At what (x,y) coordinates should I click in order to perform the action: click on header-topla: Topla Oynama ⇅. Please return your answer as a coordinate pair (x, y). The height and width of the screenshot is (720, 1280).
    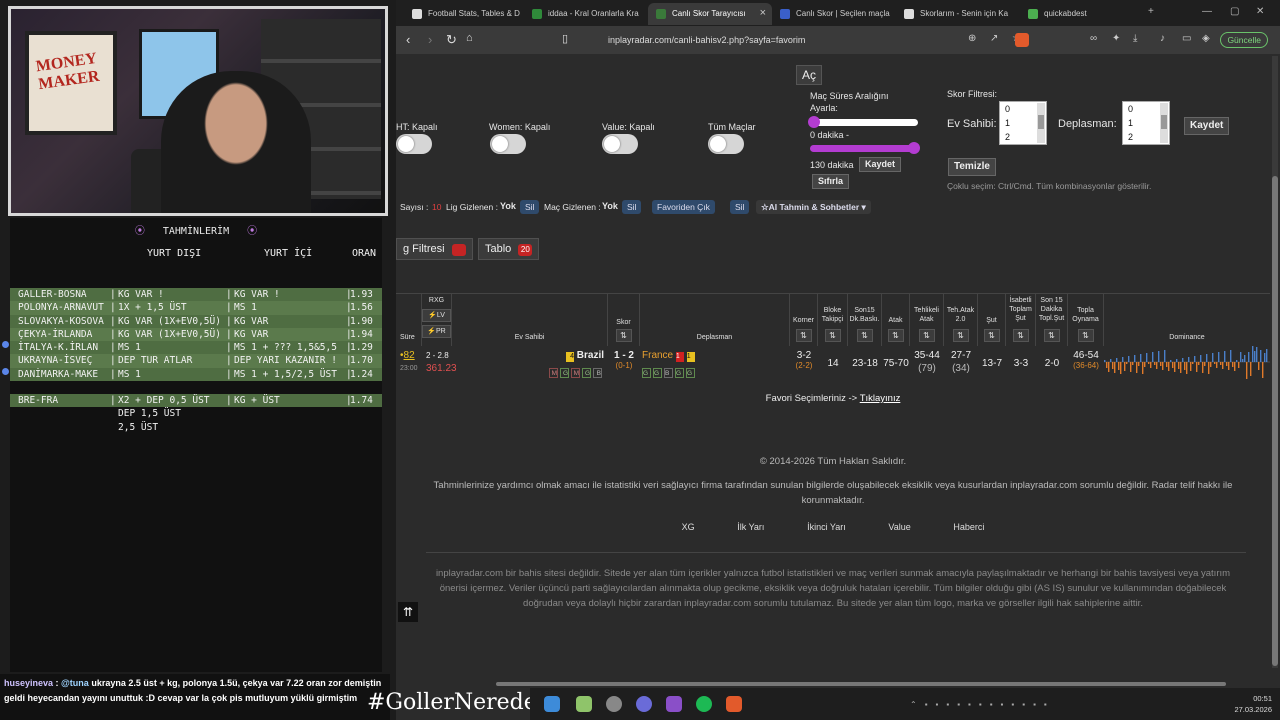
    Looking at the image, I should click on (1086, 320).